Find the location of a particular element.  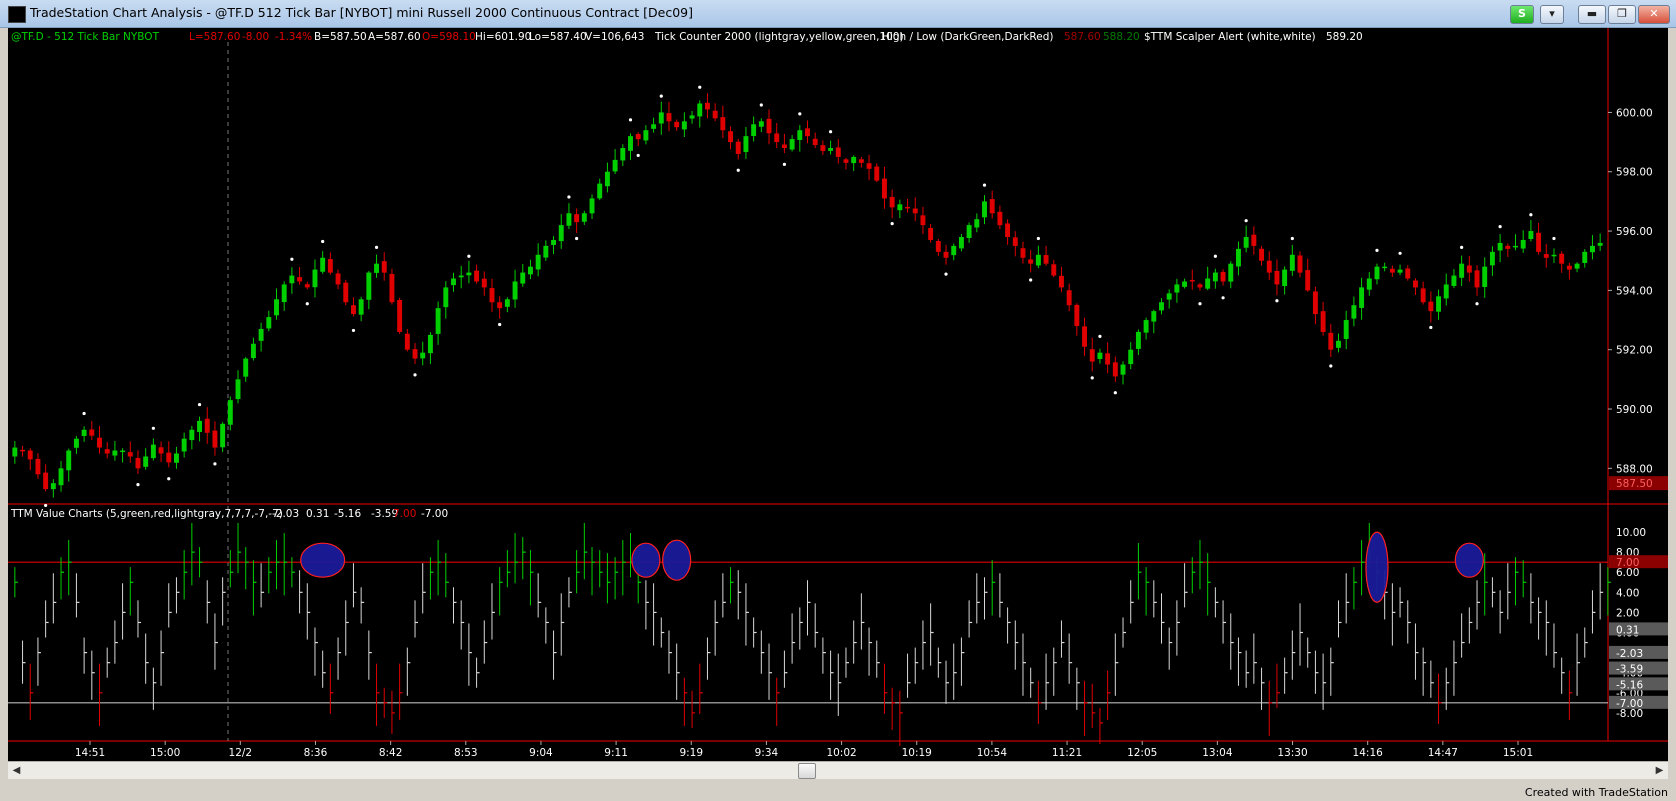

oscillator-tick-label: 2.00 is located at coordinates (1627, 613).